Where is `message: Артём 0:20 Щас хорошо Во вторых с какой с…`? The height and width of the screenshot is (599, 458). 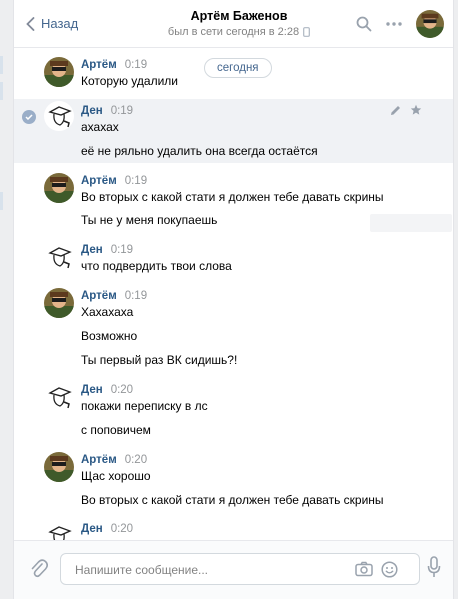
message: Артём 0:20 Щас хорошо Во вторых с какой с… is located at coordinates (233, 480).